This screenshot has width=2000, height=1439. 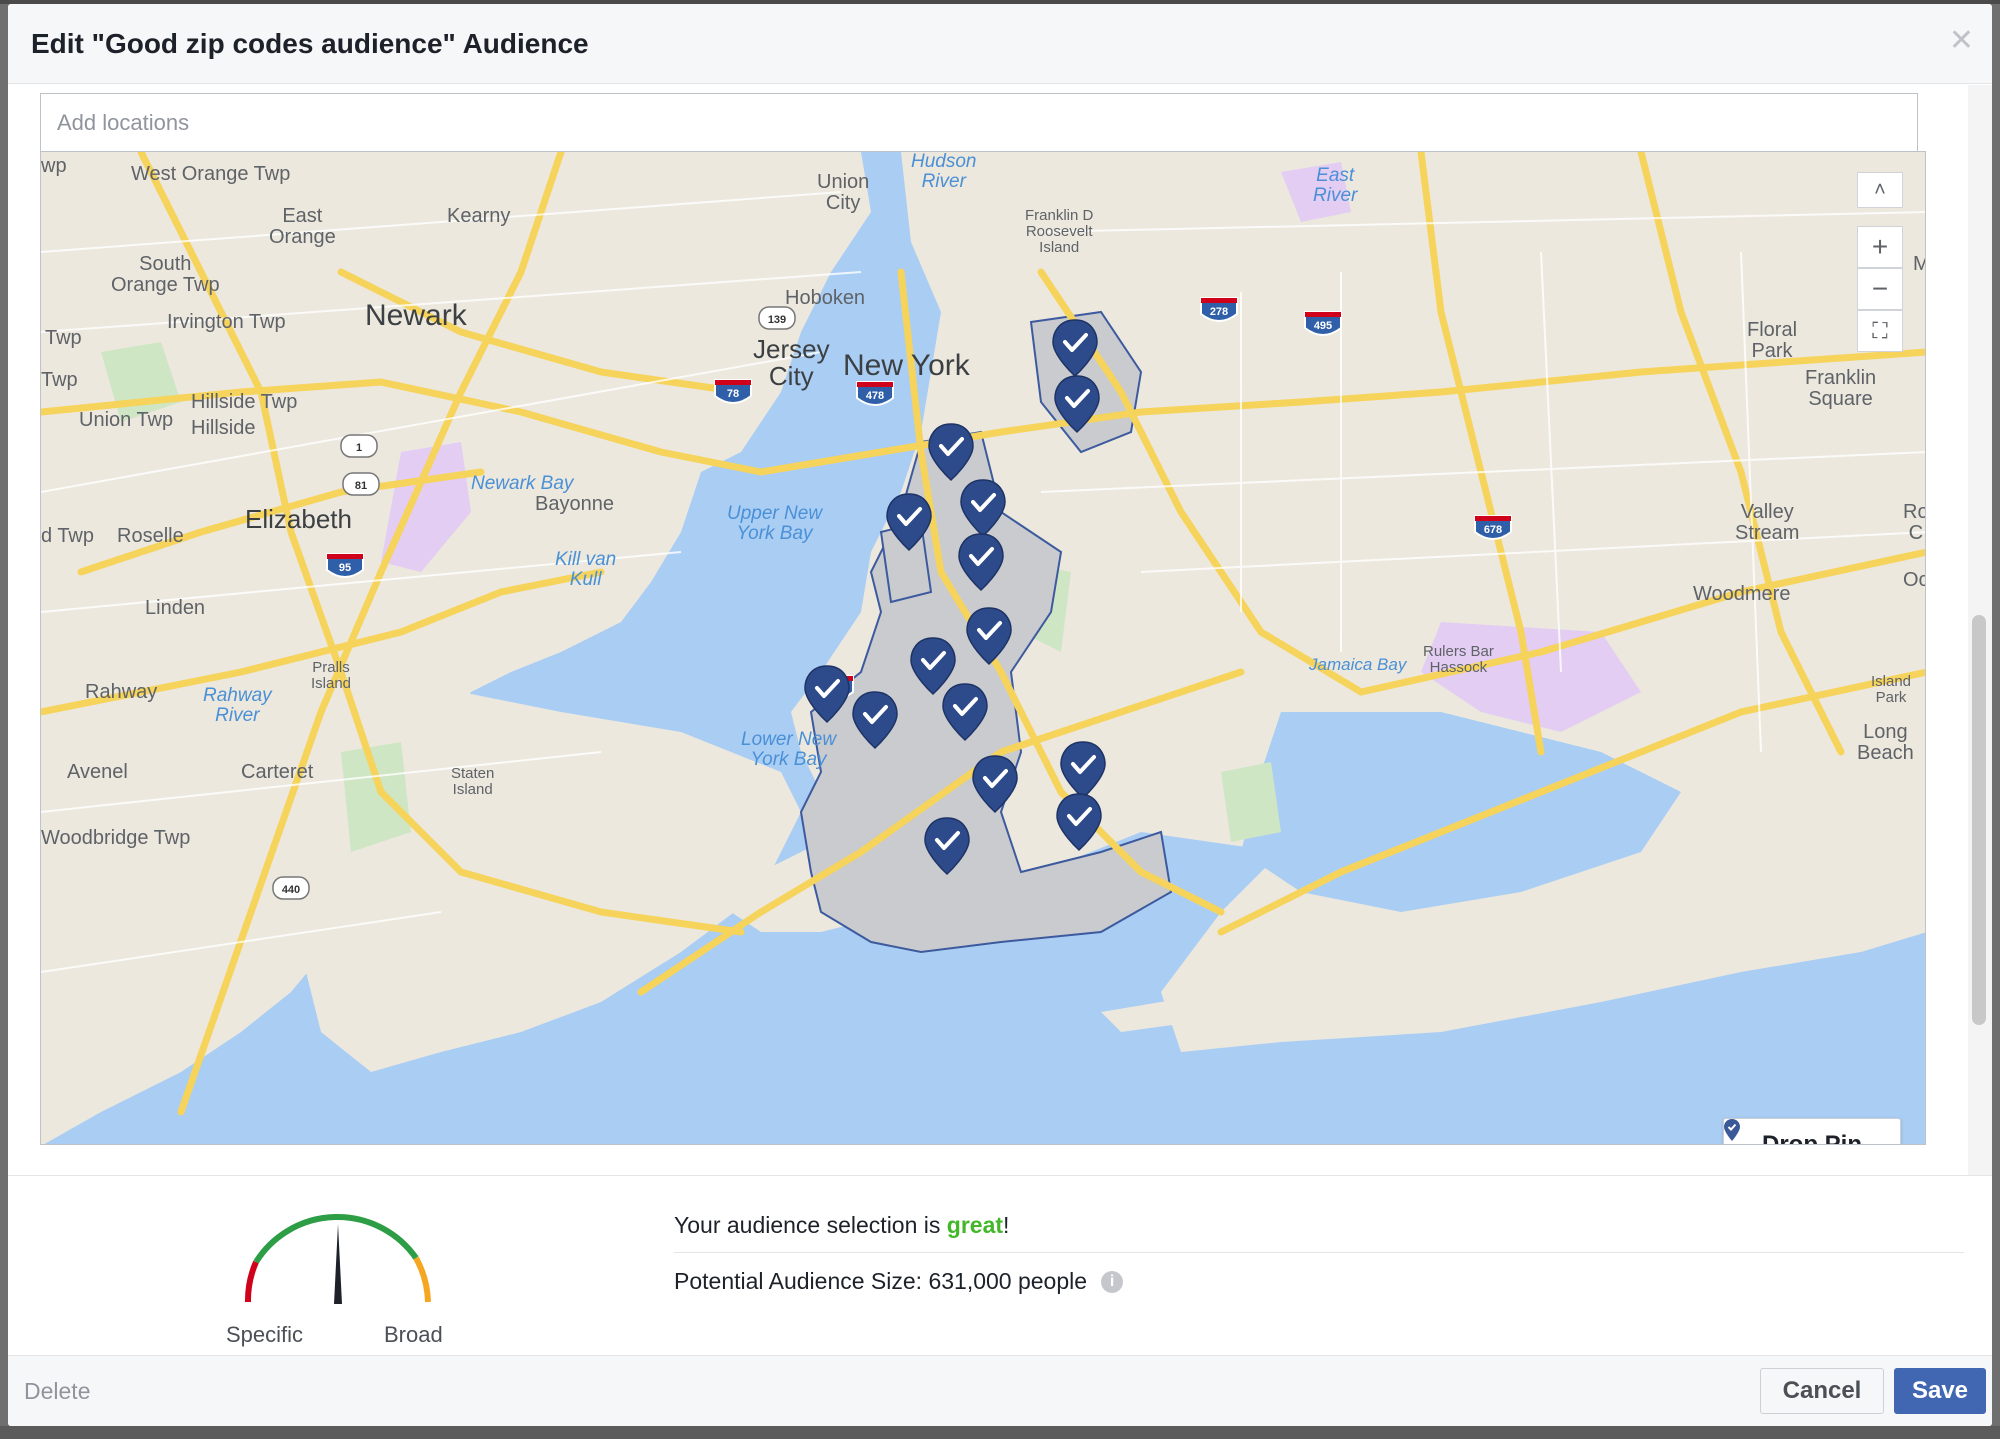 What do you see at coordinates (1112, 1281) in the screenshot?
I see `info-icon: i` at bounding box center [1112, 1281].